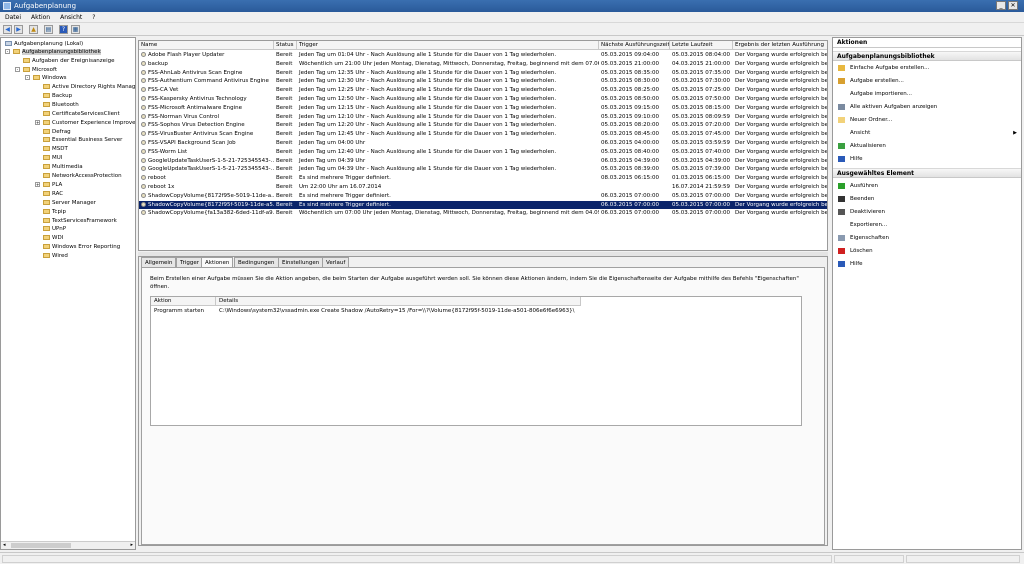 Image resolution: width=1024 pixels, height=564 pixels. I want to click on close-button: ✕, so click(1013, 5).